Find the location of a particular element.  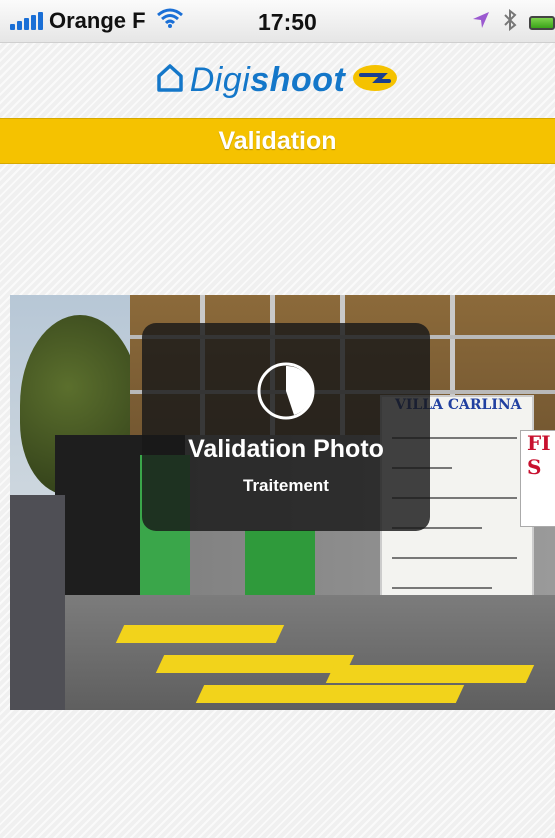

location-arrow-icon is located at coordinates (481, 23).